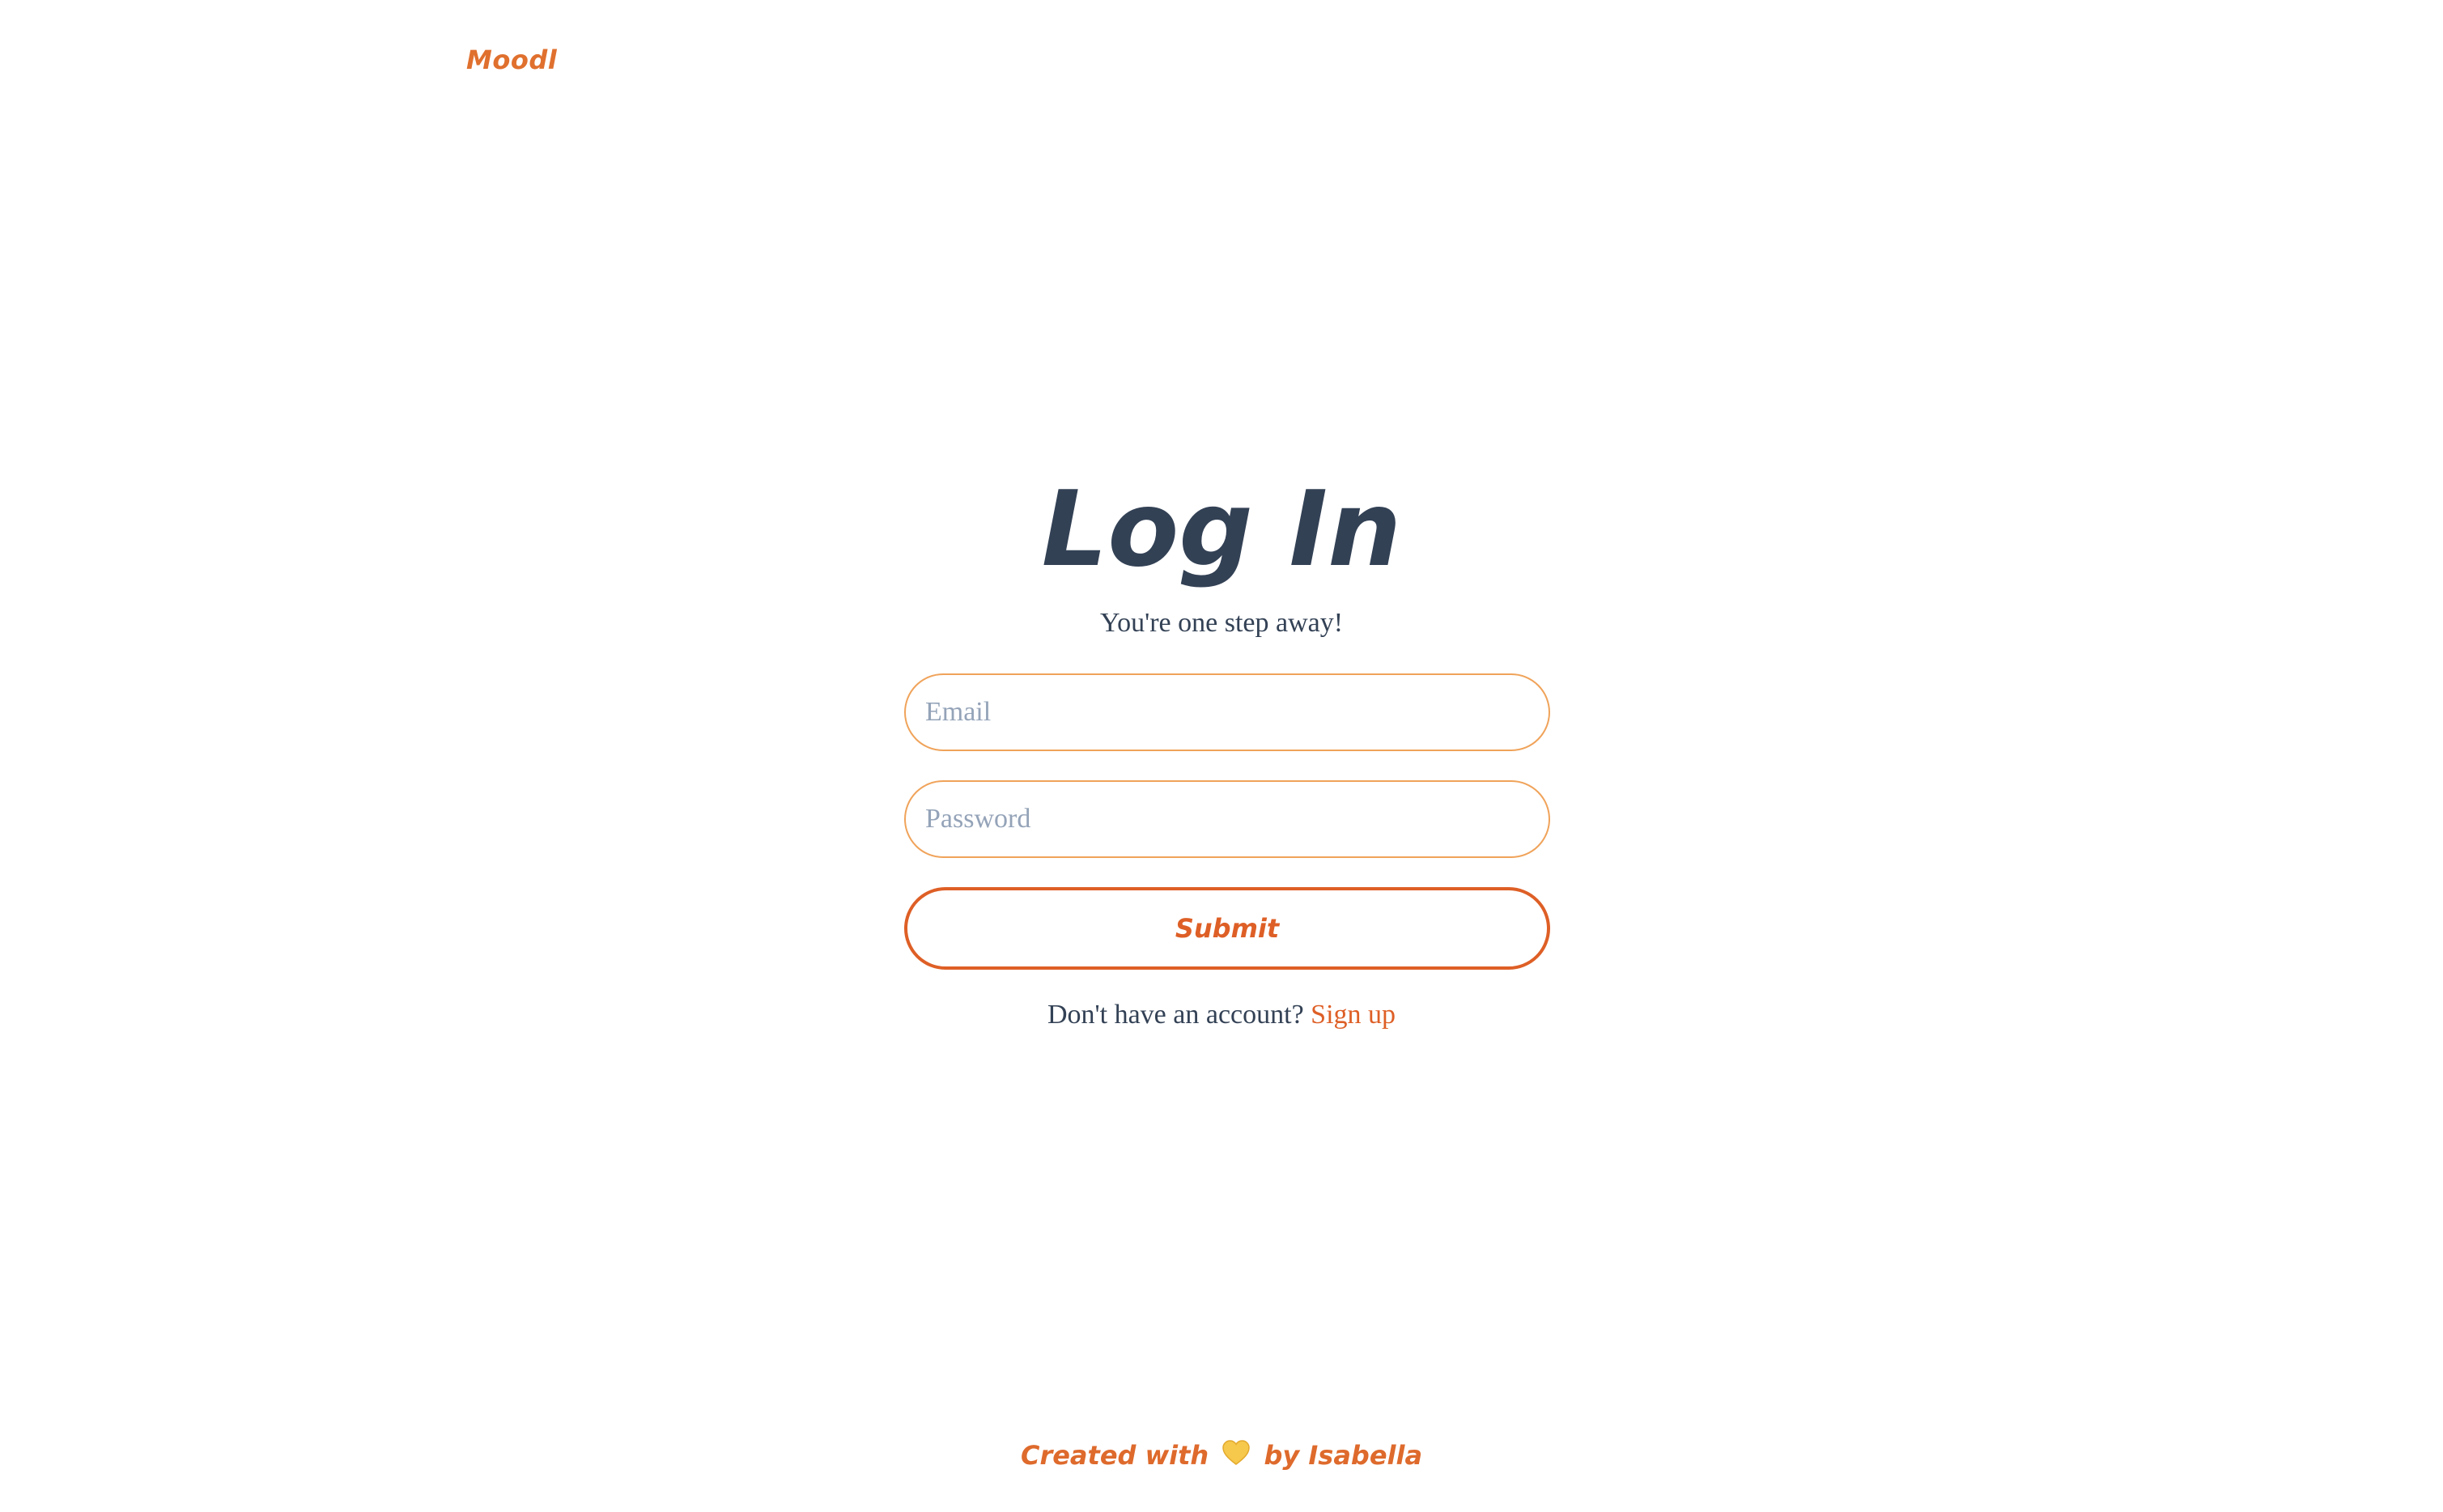 The image size is (2443, 1512). Describe the element at coordinates (1236, 1457) in the screenshot. I see `yellow-heart-icon` at that location.